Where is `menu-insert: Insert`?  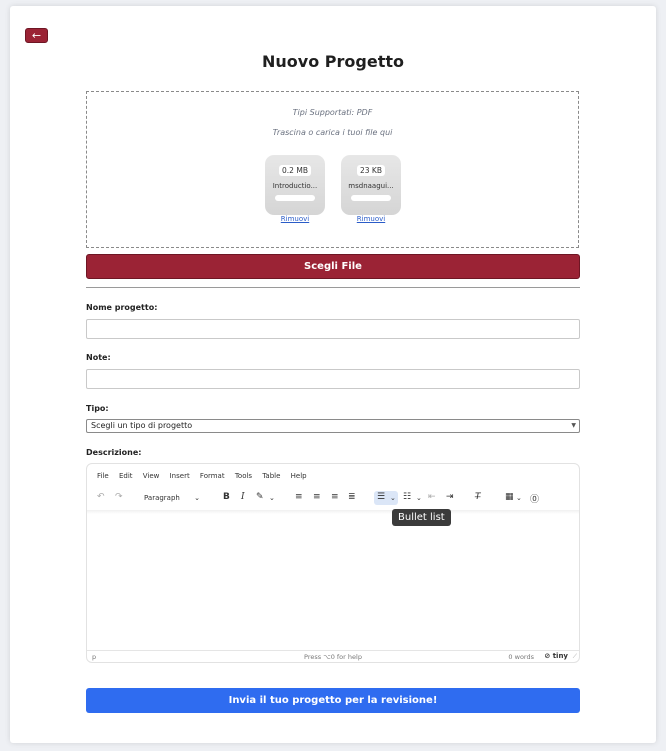
menu-insert: Insert is located at coordinates (180, 476).